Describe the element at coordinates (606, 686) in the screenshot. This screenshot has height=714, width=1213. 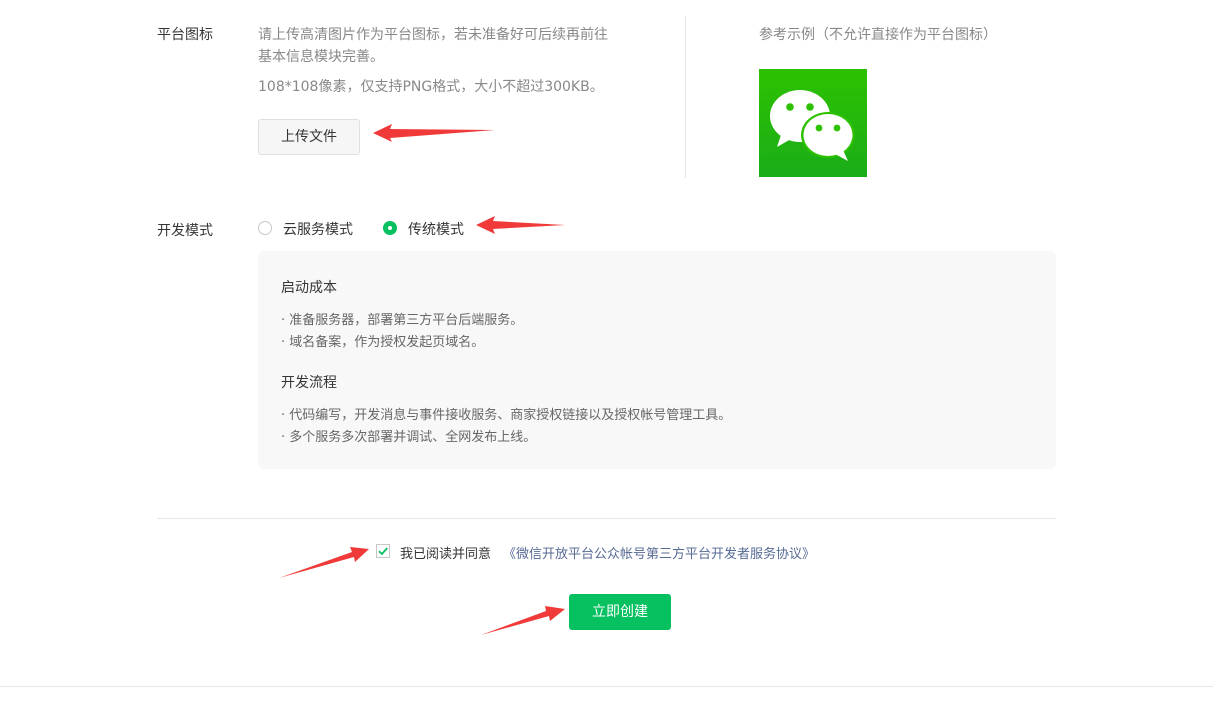
I see `footer-divider` at that location.